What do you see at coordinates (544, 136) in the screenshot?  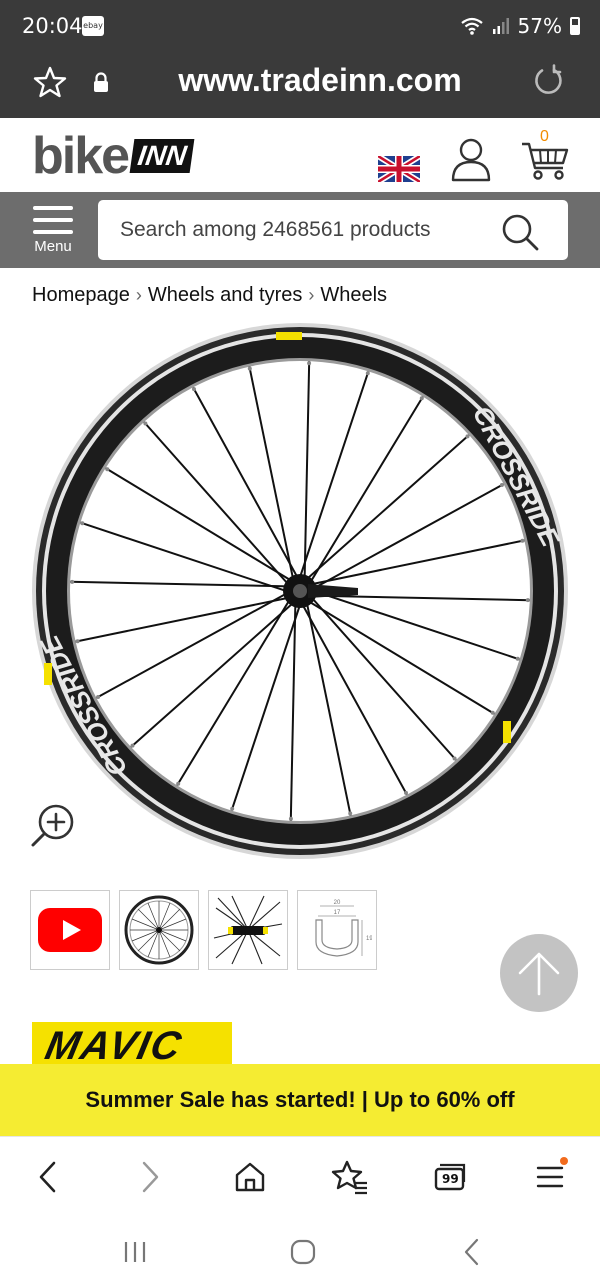 I see `cart-count-badge: 0` at bounding box center [544, 136].